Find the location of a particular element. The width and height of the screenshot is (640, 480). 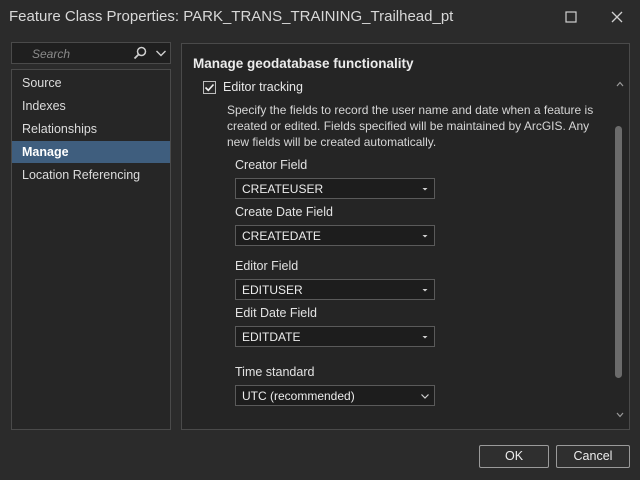

checkmark-icon is located at coordinates (209, 87).